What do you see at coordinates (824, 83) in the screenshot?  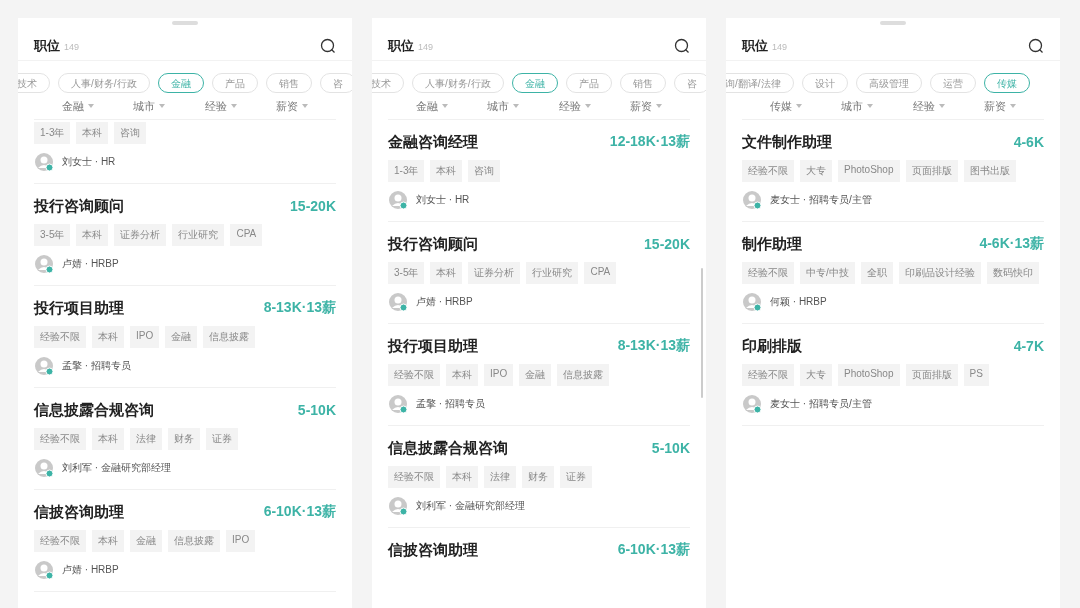 I see `category-chip: 设计` at bounding box center [824, 83].